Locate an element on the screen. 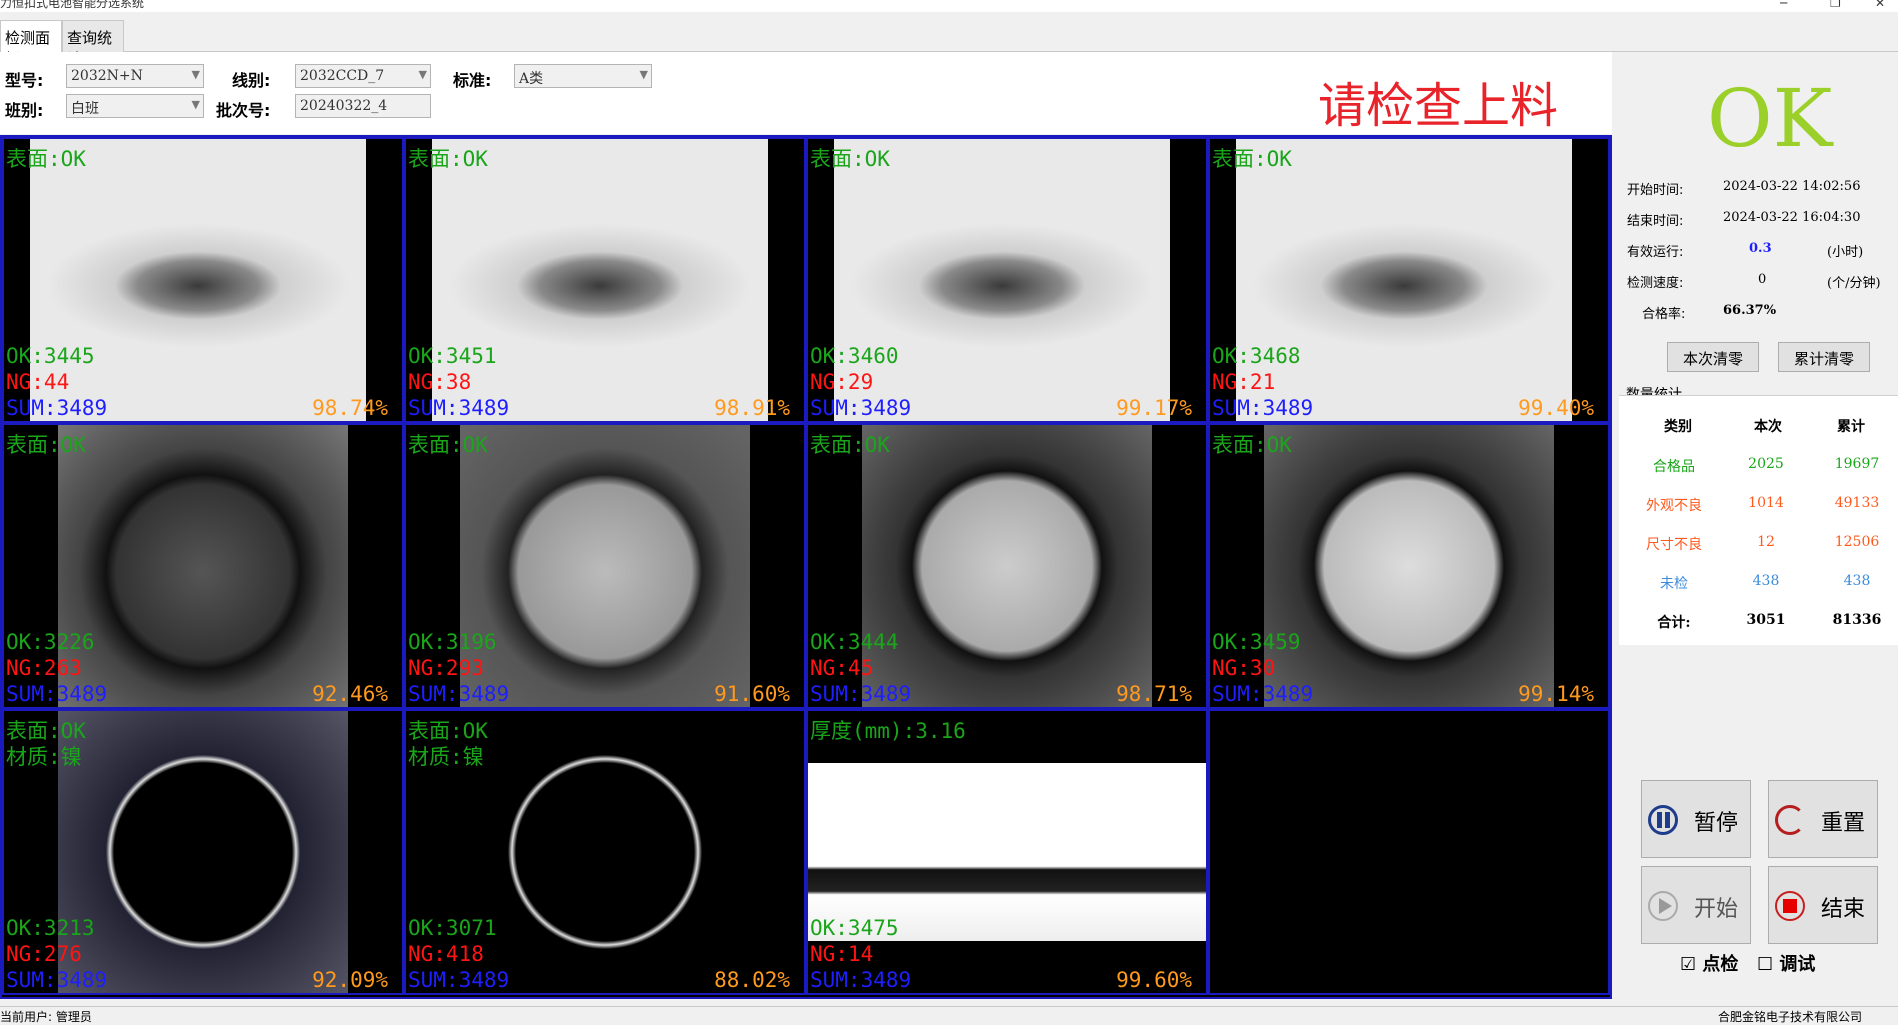  ng-count: NG:21 is located at coordinates (1244, 382).